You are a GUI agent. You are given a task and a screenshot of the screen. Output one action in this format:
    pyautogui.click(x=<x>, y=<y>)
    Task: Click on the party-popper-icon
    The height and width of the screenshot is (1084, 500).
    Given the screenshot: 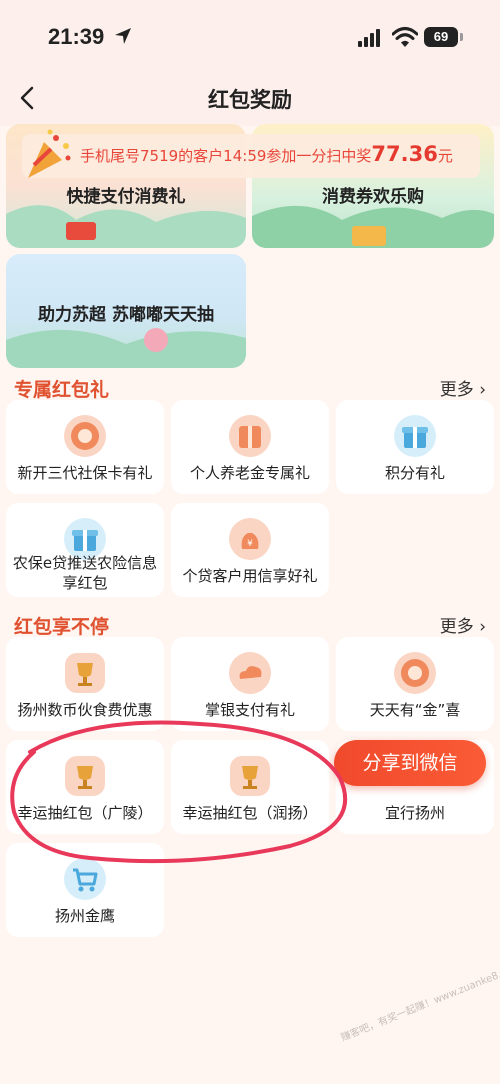 What is the action you would take?
    pyautogui.click(x=49, y=153)
    